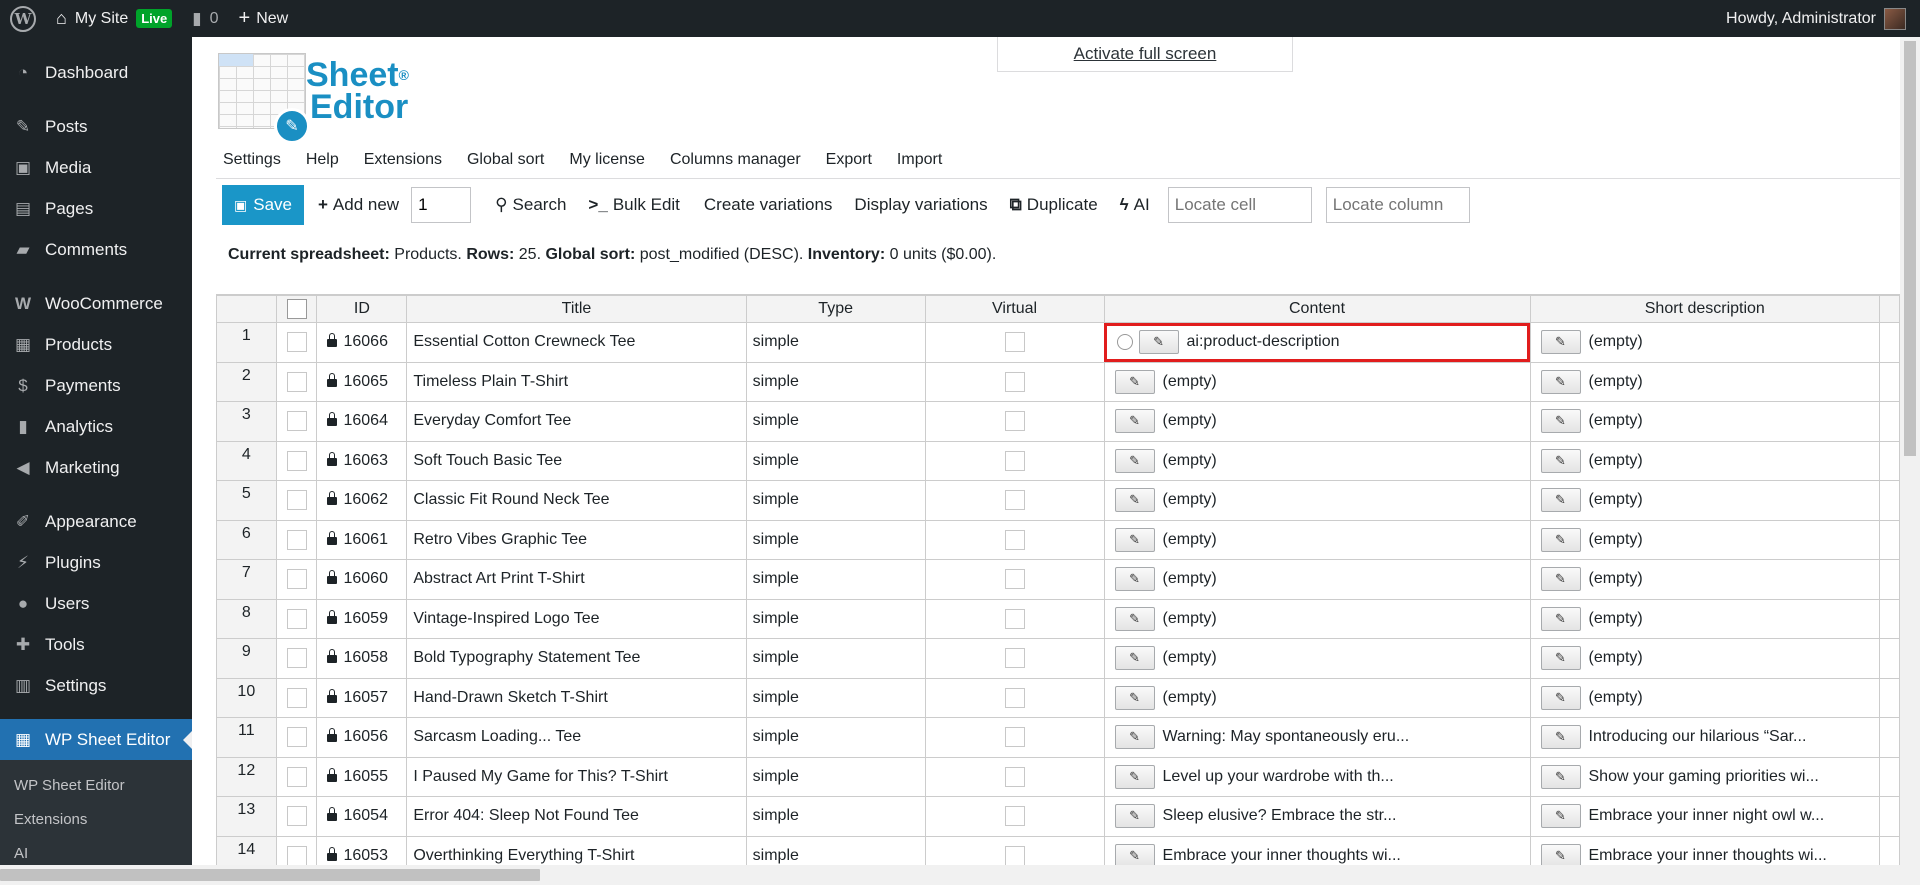 The height and width of the screenshot is (885, 1920). What do you see at coordinates (576, 381) in the screenshot?
I see `title-cell: Timeless Plain T-Shirt` at bounding box center [576, 381].